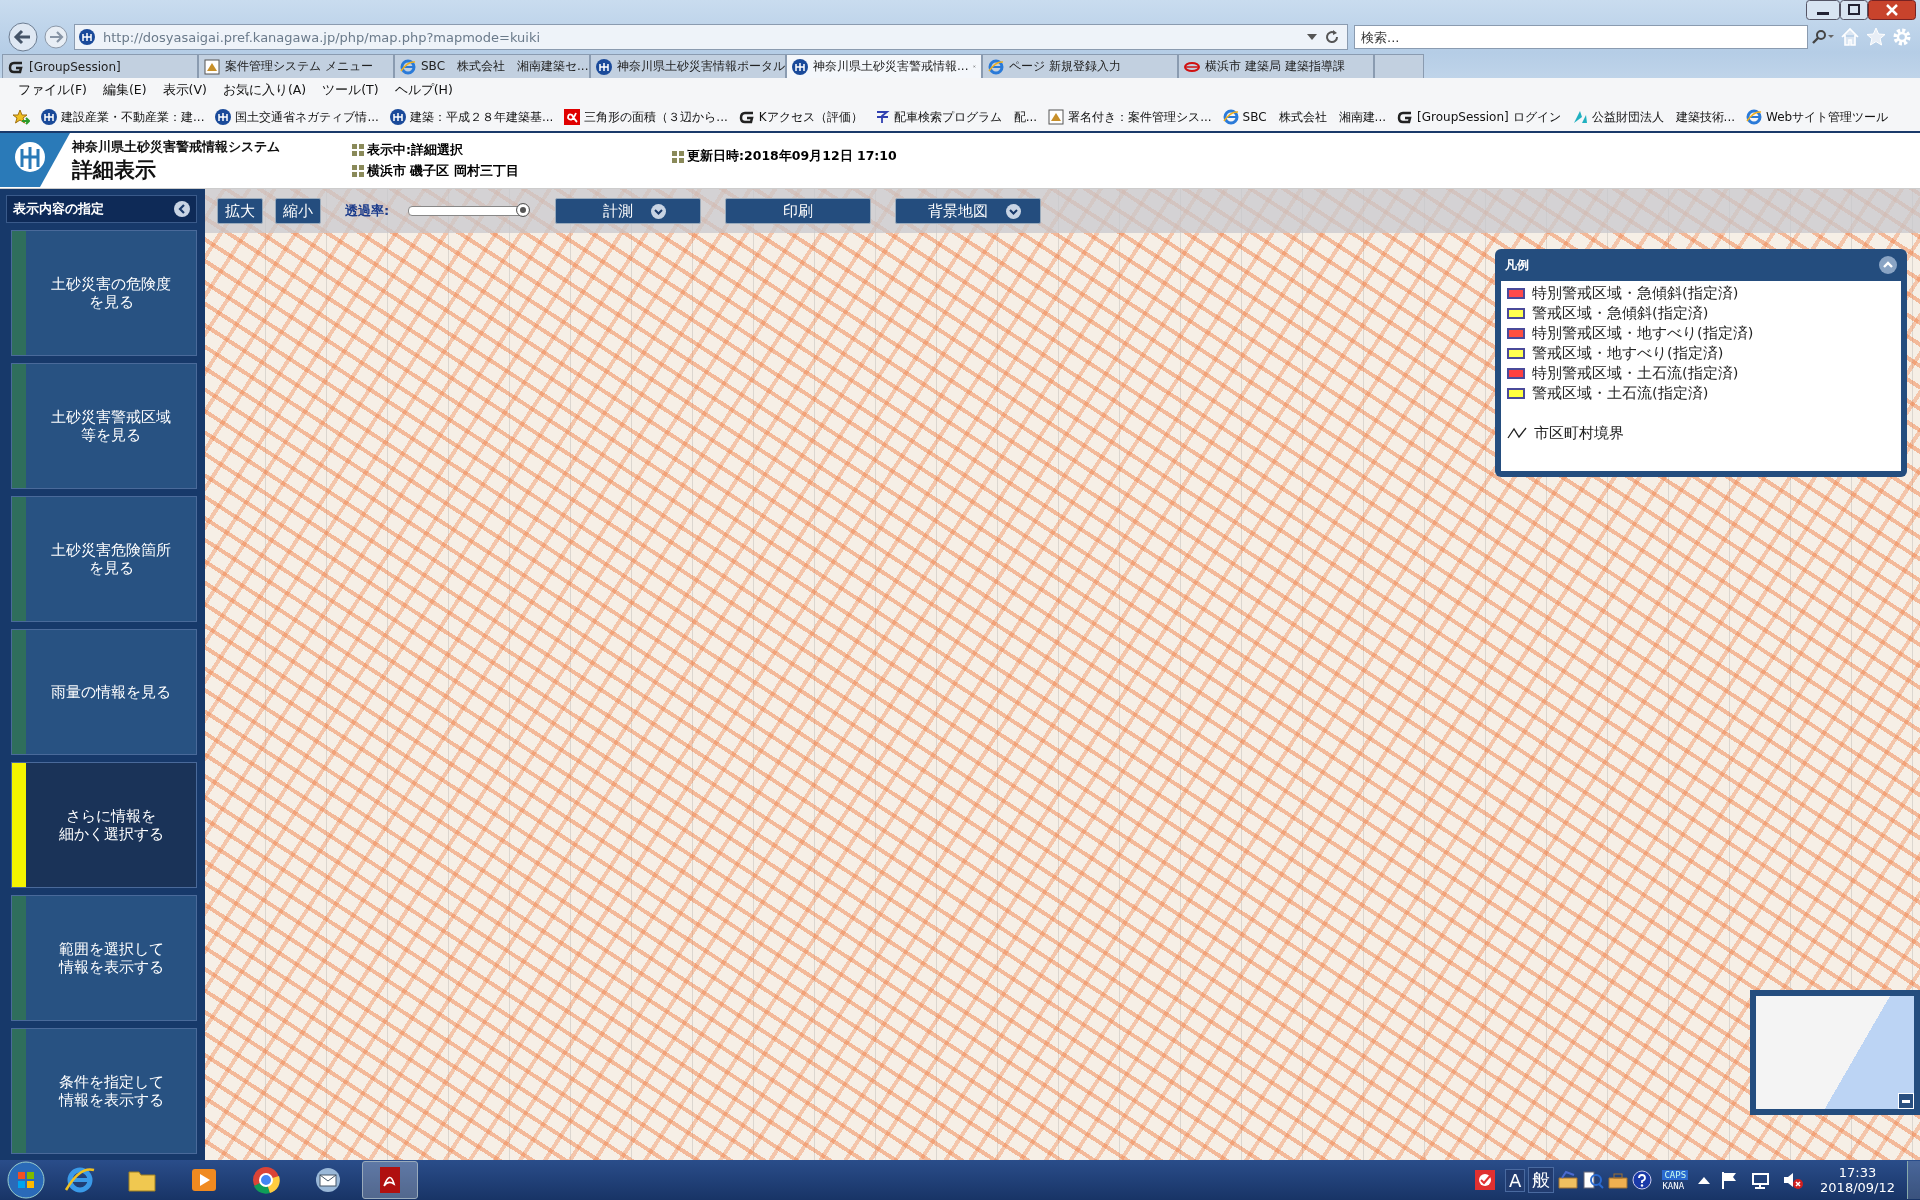 The height and width of the screenshot is (1200, 1920). I want to click on legend-label: 警戒区域・地すべり(指定済), so click(1628, 353).